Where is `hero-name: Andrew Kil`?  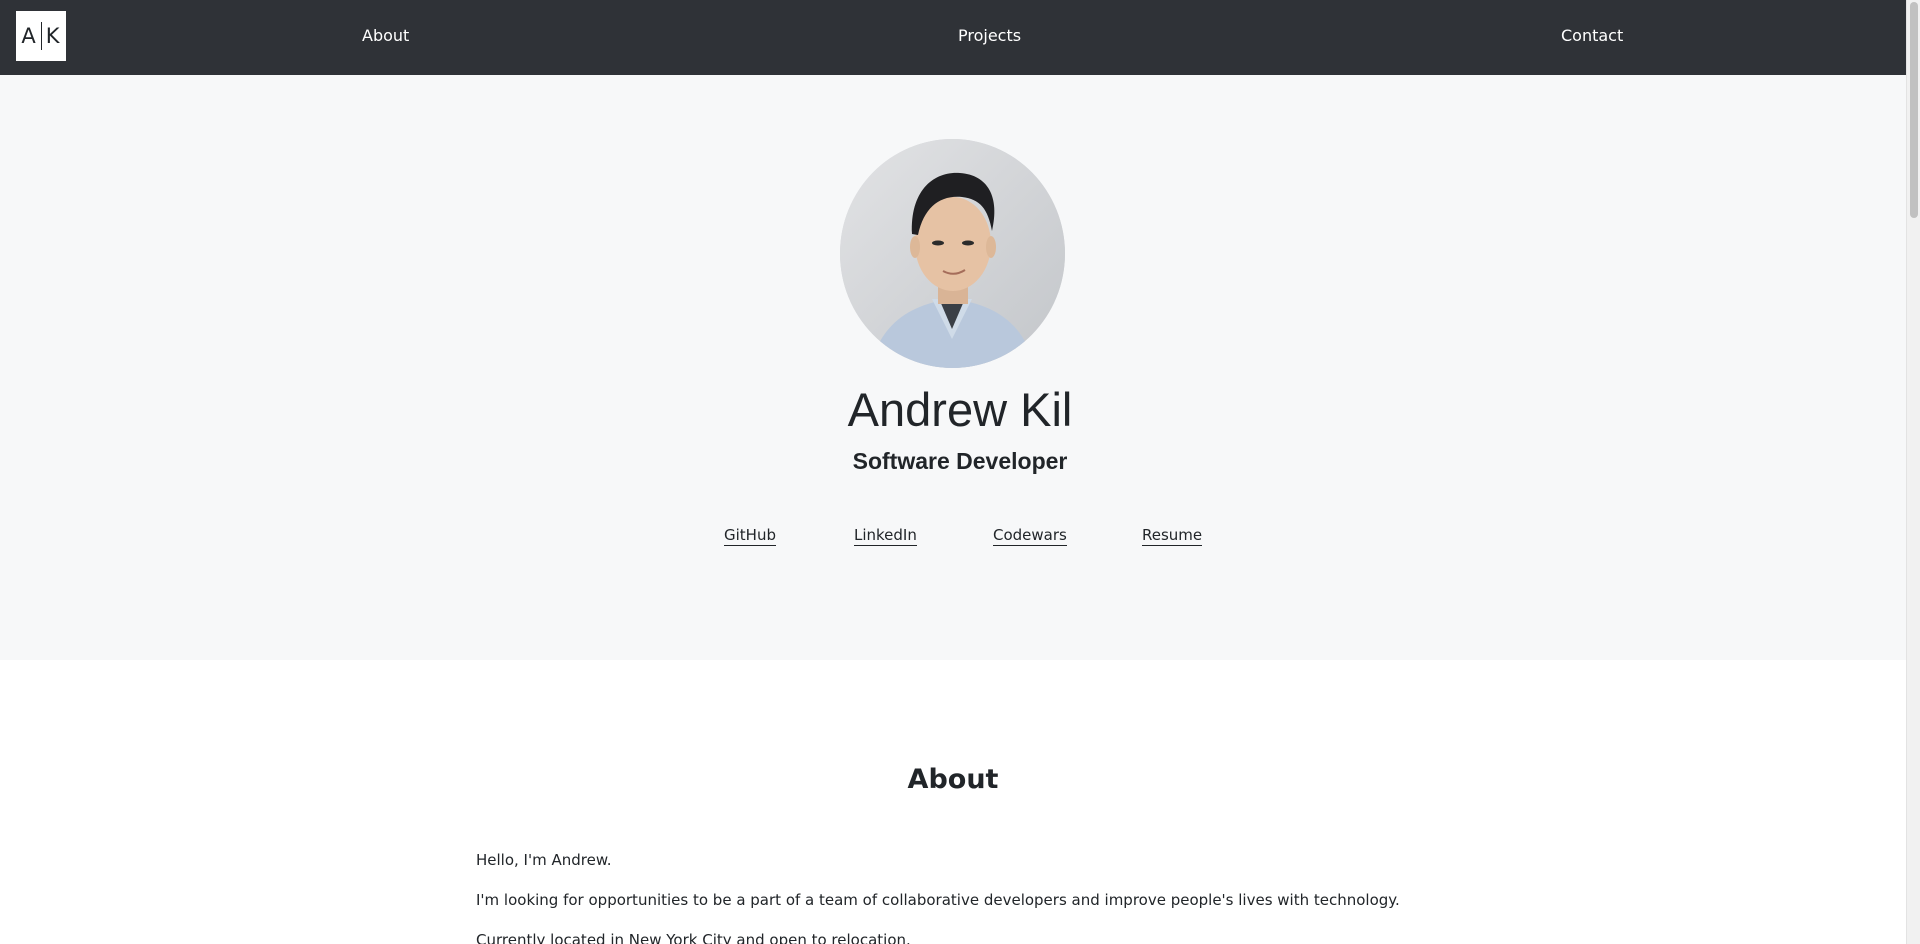
hero-name: Andrew Kil is located at coordinates (960, 409).